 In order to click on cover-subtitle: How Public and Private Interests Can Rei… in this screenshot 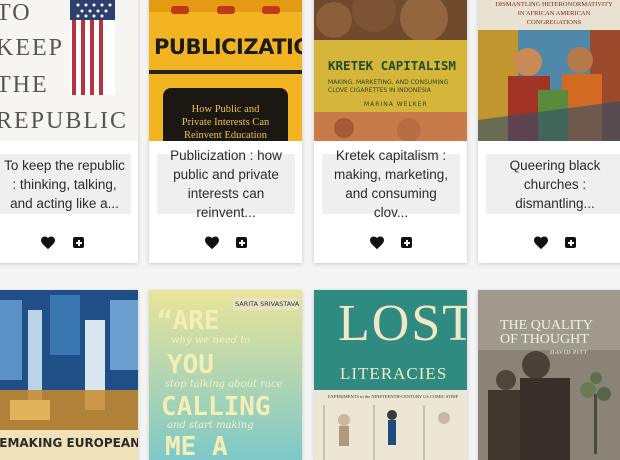, I will do `click(225, 122)`.